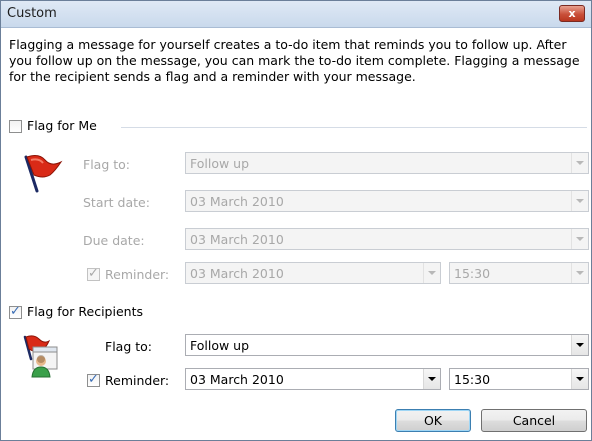 This screenshot has height=441, width=592. I want to click on flag-for-recipients-label: Flag for Recipients, so click(85, 311).